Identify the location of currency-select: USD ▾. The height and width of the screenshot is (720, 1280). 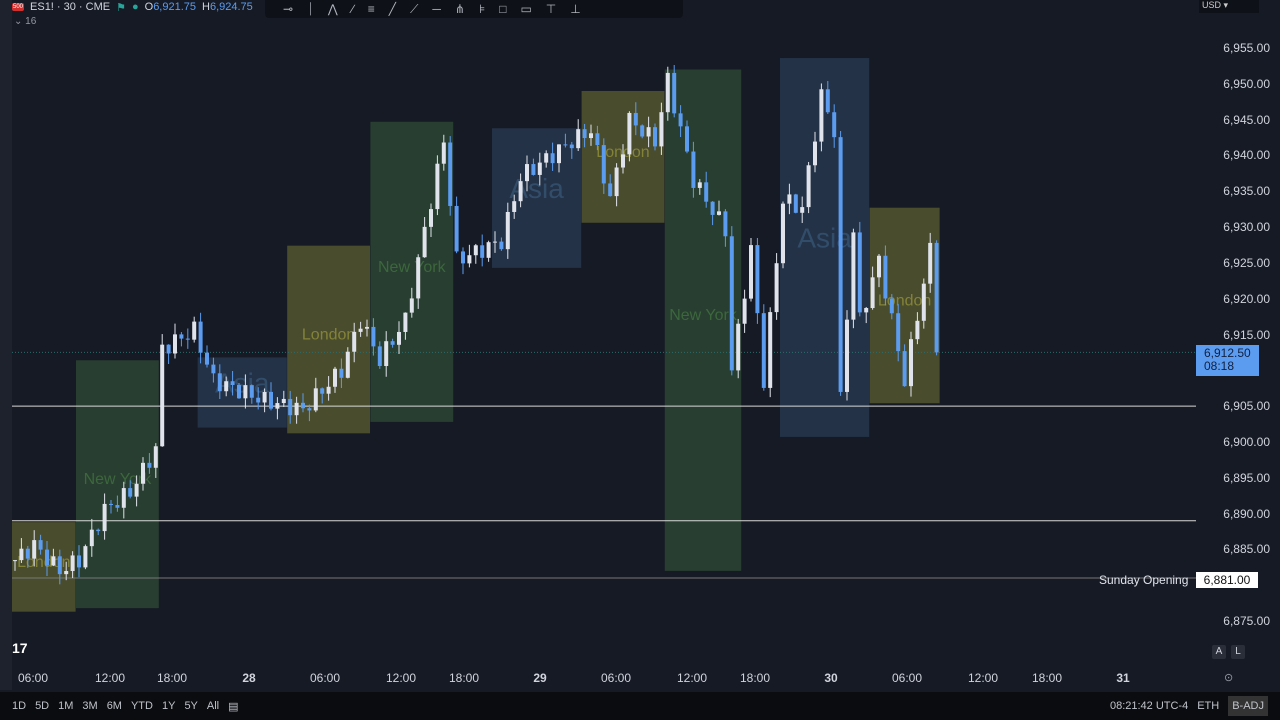
(1229, 6).